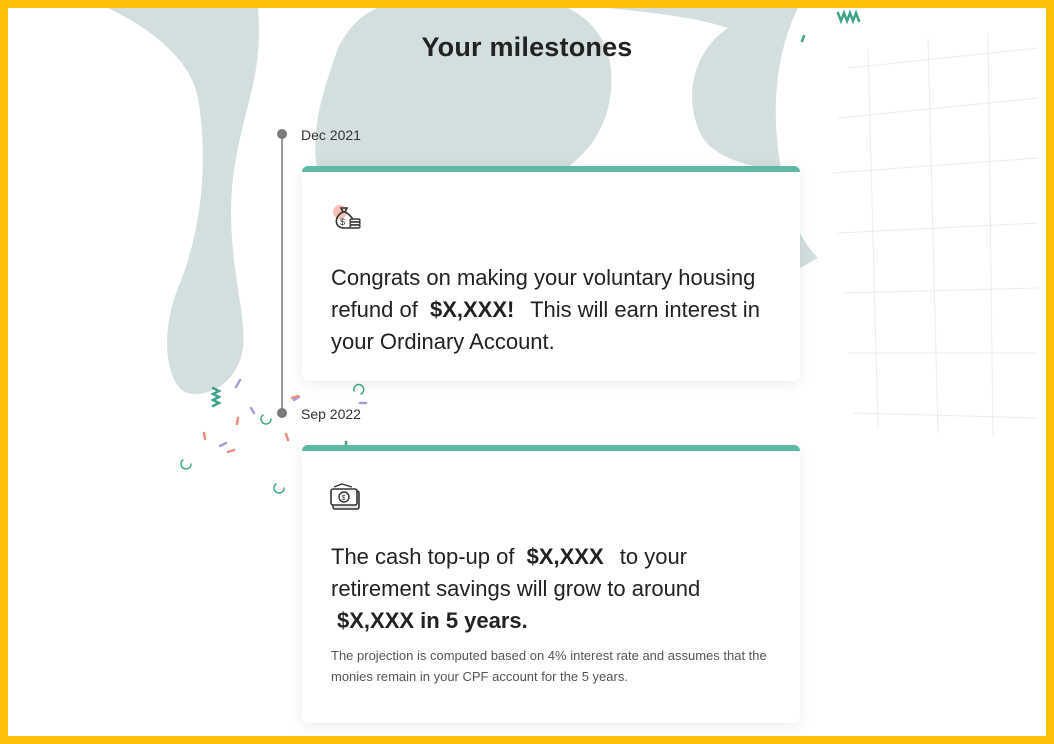 Image resolution: width=1054 pixels, height=744 pixels. I want to click on milestone-text: The cash top-up of, so click(423, 556).